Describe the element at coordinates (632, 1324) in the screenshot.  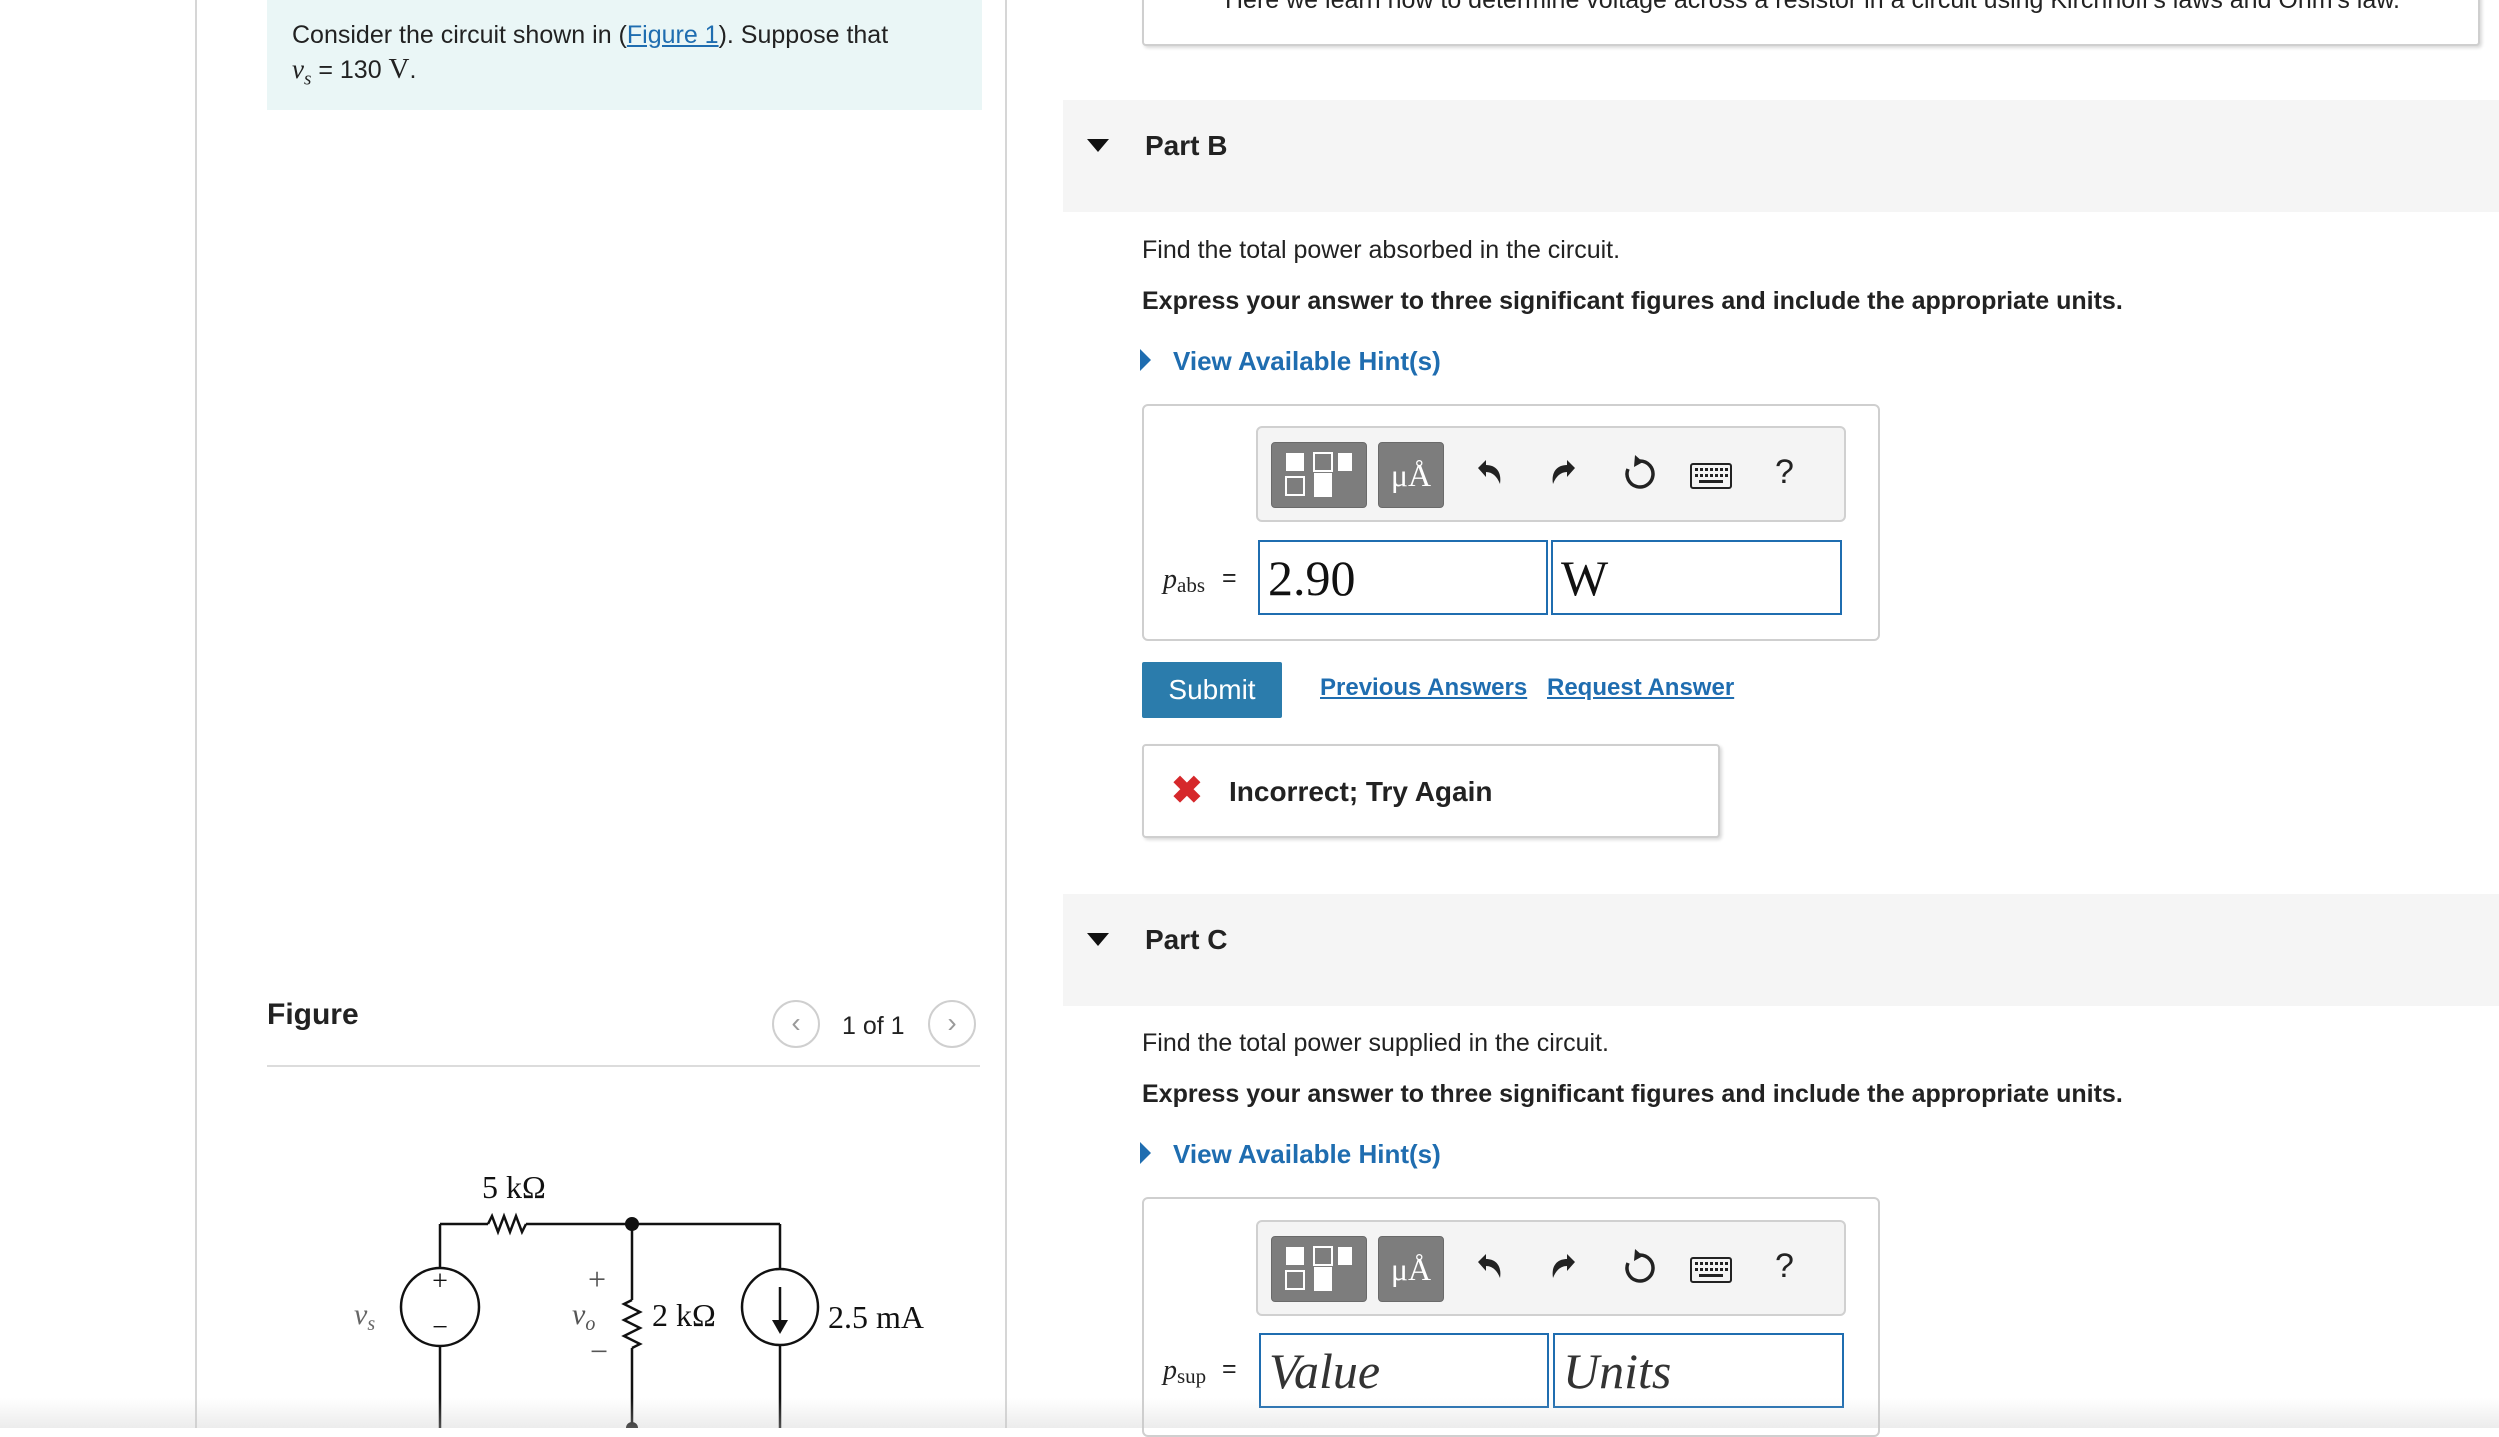
I see `resistor-2k` at that location.